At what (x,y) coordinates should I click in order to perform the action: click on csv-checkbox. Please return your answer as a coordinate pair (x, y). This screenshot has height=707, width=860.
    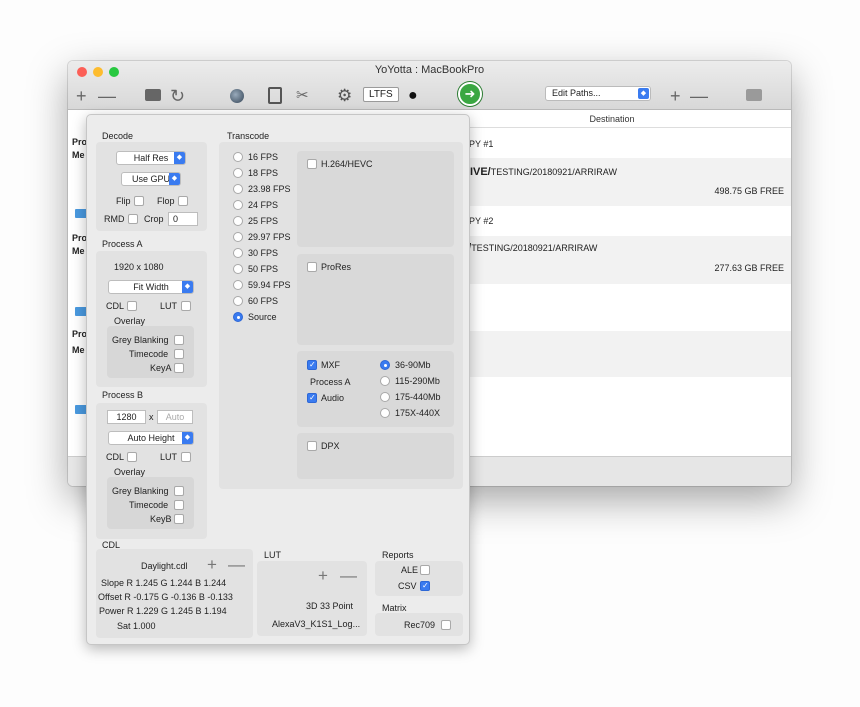
    Looking at the image, I should click on (425, 586).